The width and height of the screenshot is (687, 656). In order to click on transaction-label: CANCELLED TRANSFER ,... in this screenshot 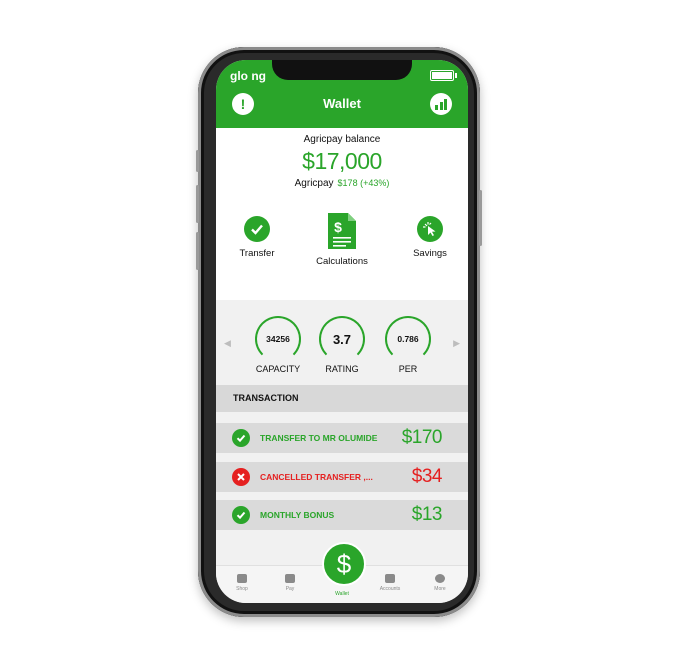, I will do `click(316, 477)`.